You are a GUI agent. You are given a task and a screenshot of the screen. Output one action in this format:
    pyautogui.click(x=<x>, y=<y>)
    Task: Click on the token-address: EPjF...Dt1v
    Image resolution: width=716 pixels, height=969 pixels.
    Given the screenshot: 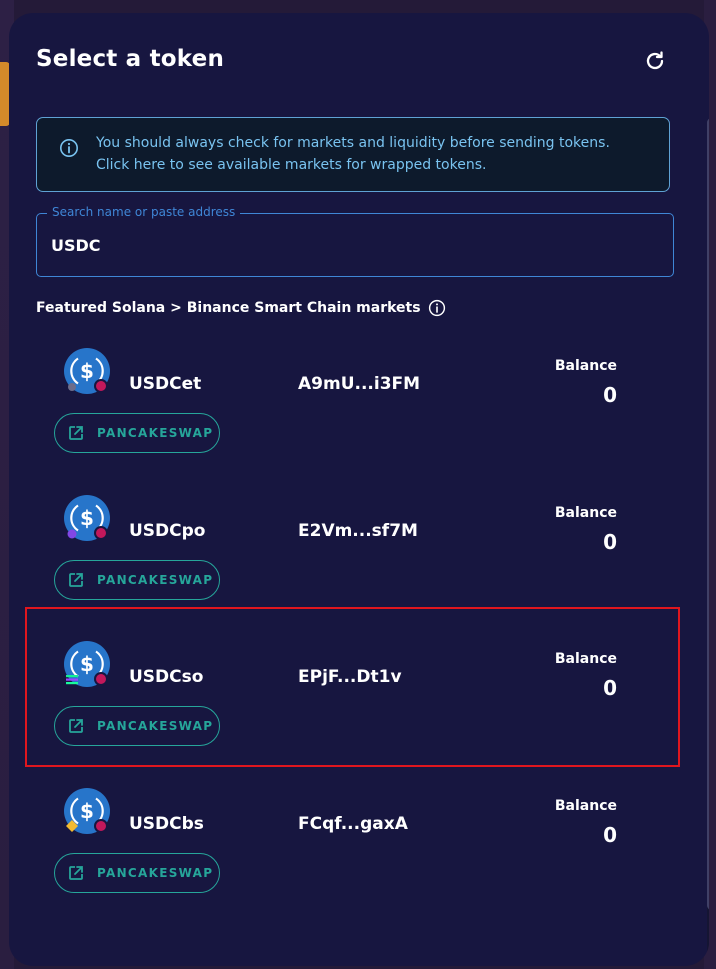 What is the action you would take?
    pyautogui.click(x=350, y=677)
    